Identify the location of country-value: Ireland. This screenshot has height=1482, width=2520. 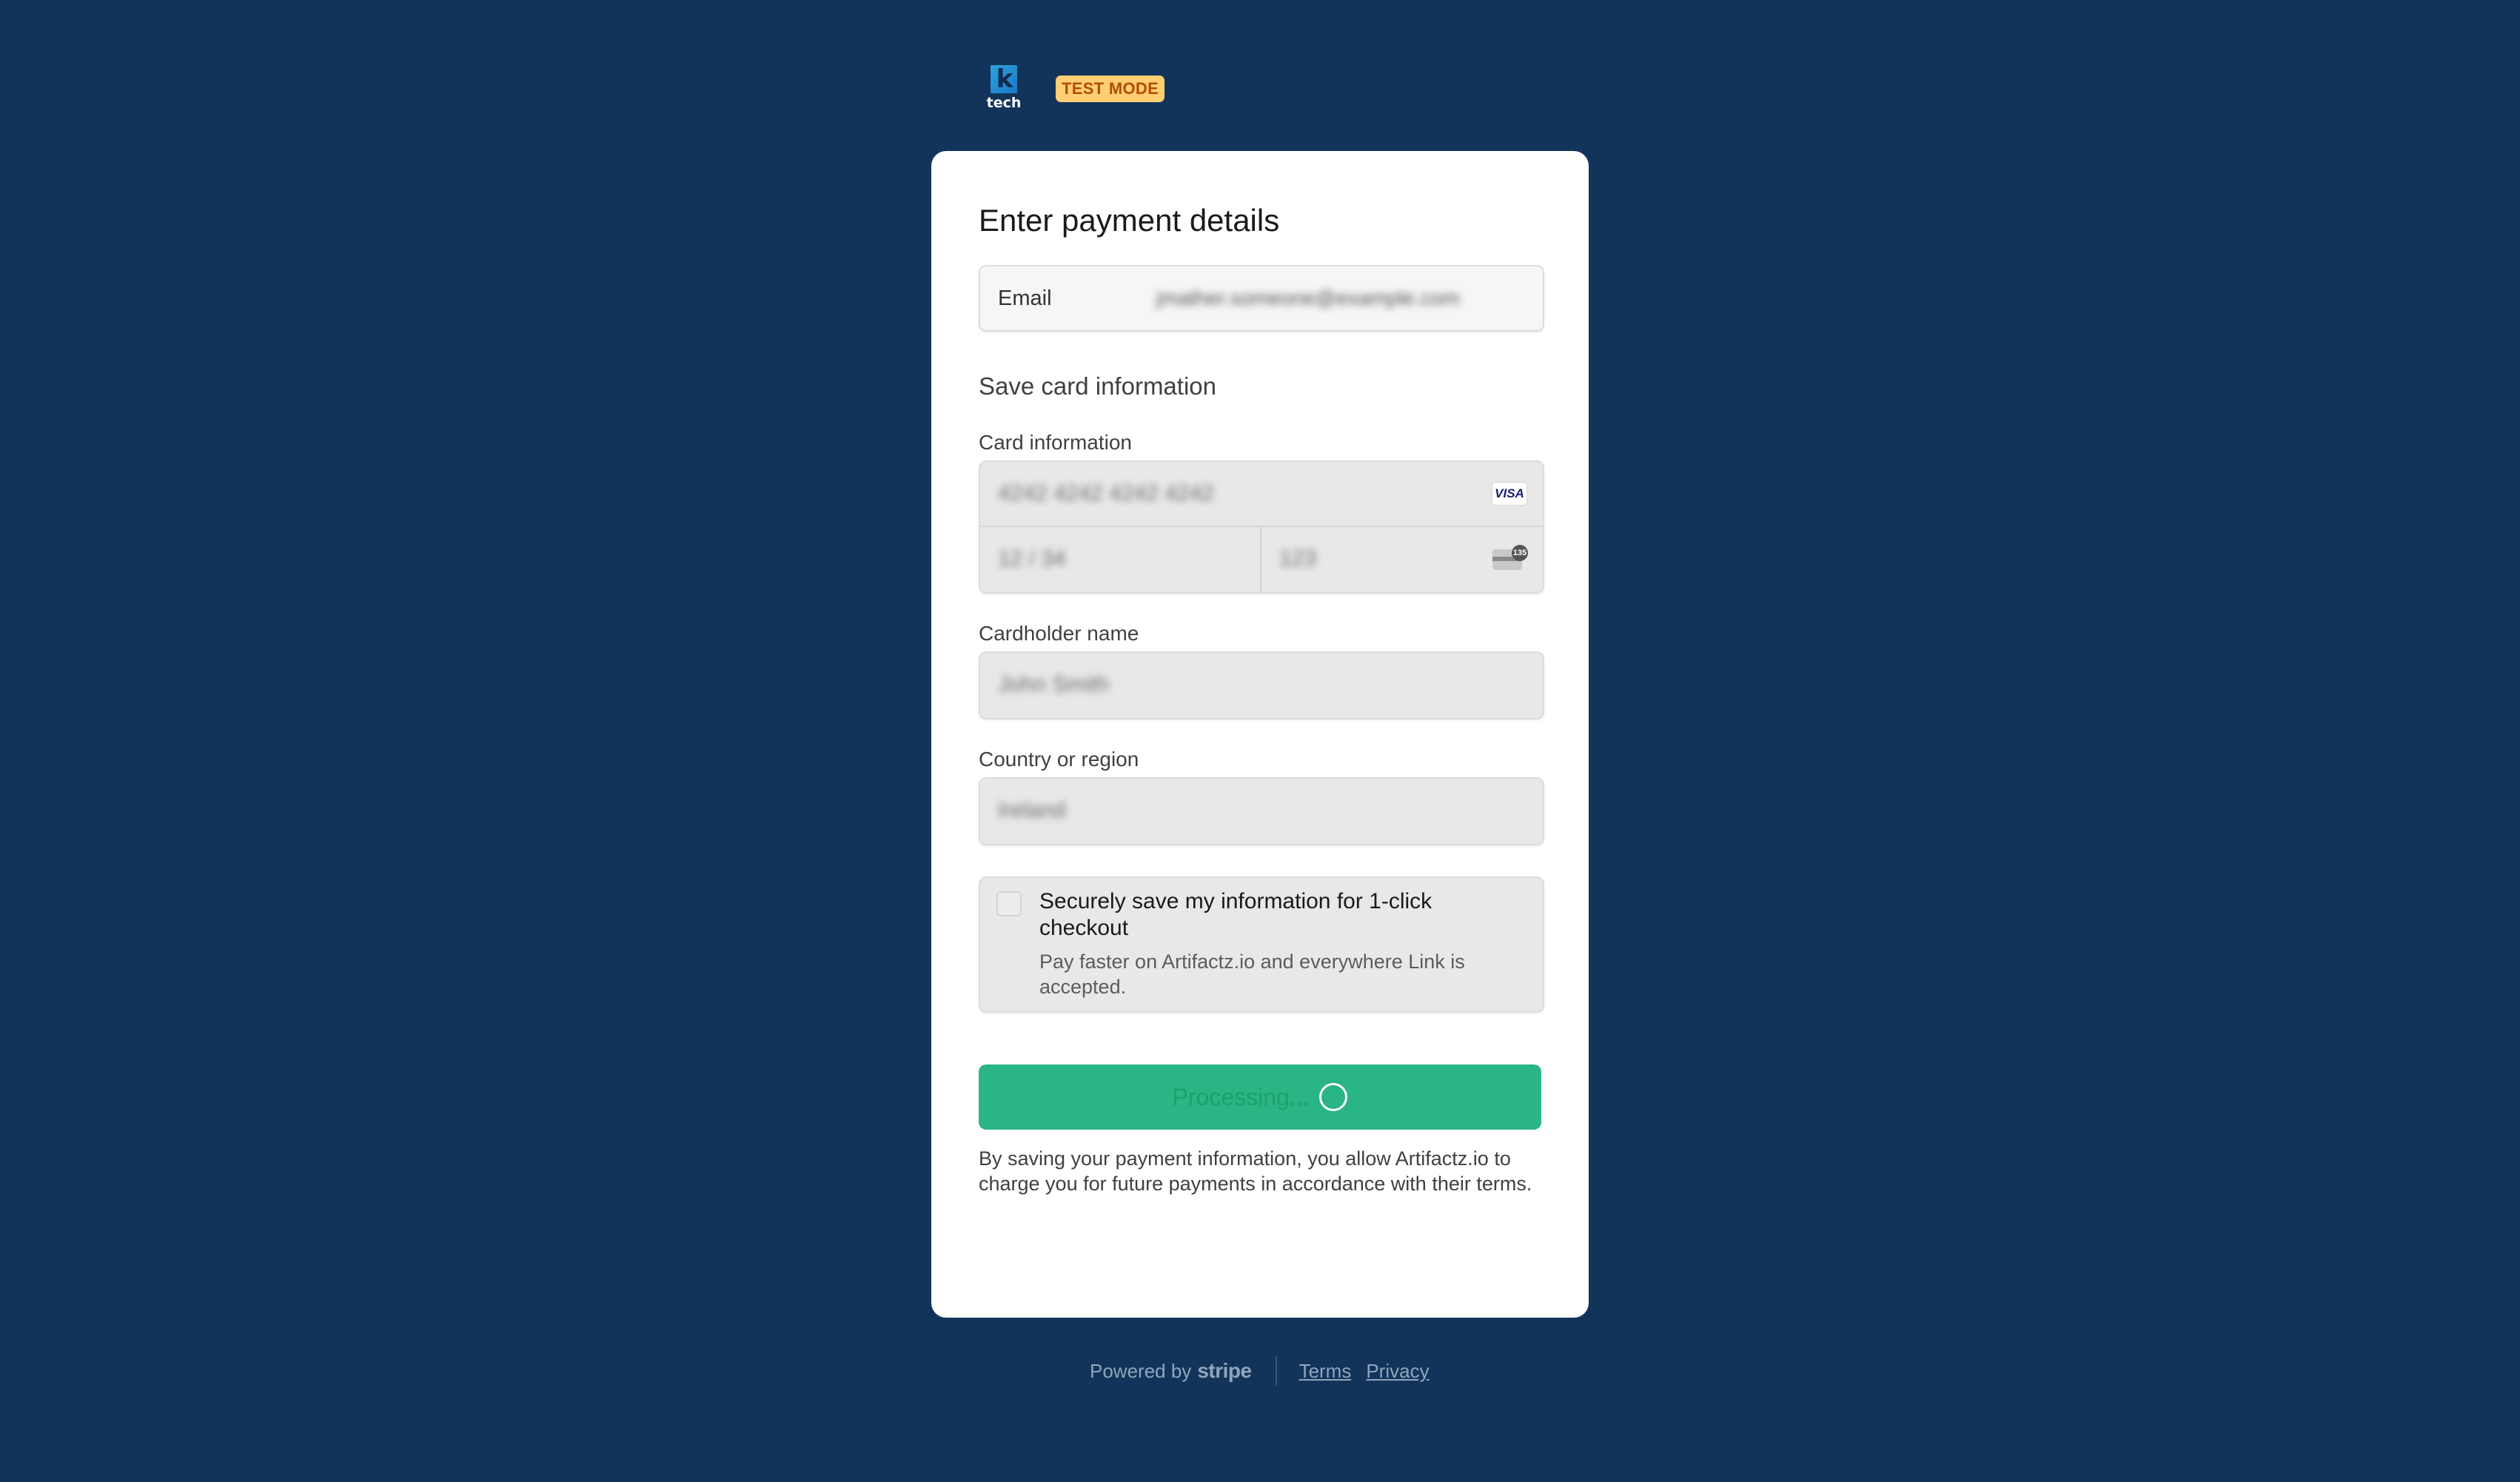
(1032, 810).